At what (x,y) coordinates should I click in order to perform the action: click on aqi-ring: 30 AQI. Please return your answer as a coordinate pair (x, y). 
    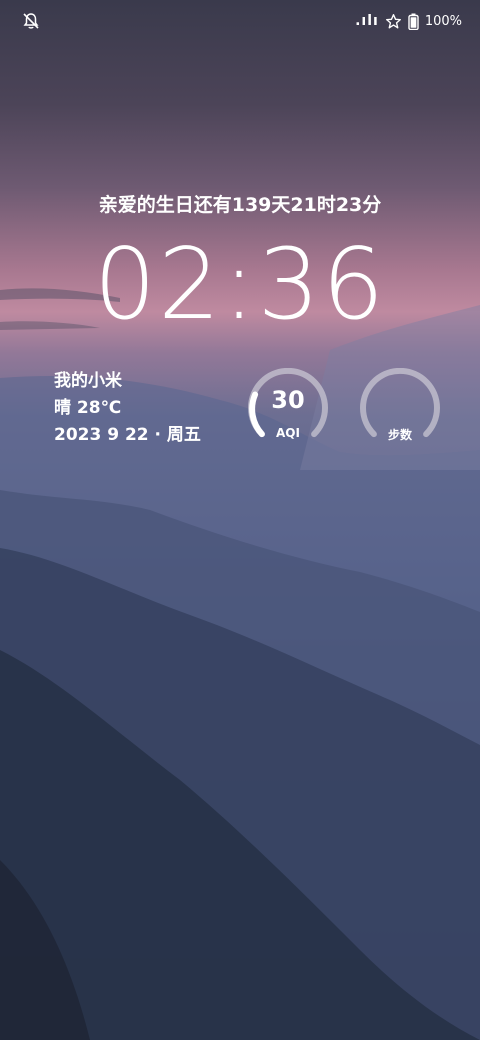
    Looking at the image, I should click on (288, 407).